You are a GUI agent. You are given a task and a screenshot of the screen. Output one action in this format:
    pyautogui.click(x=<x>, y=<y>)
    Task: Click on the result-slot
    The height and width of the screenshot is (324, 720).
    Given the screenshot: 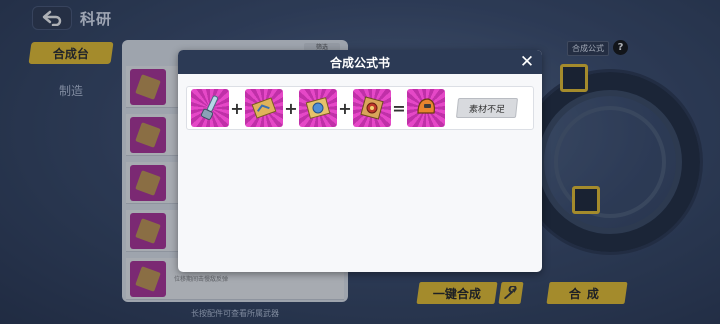 What is the action you would take?
    pyautogui.click(x=426, y=108)
    